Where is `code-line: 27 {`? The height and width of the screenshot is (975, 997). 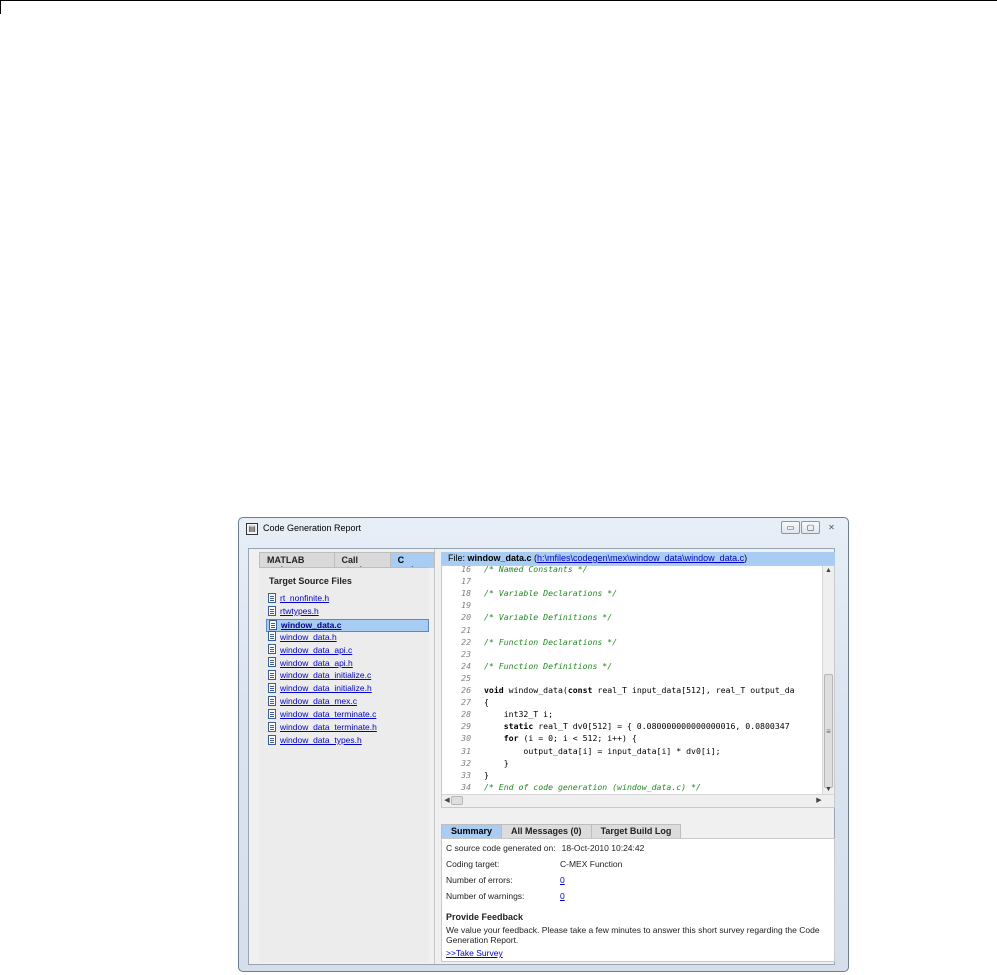 code-line: 27 { is located at coordinates (465, 702).